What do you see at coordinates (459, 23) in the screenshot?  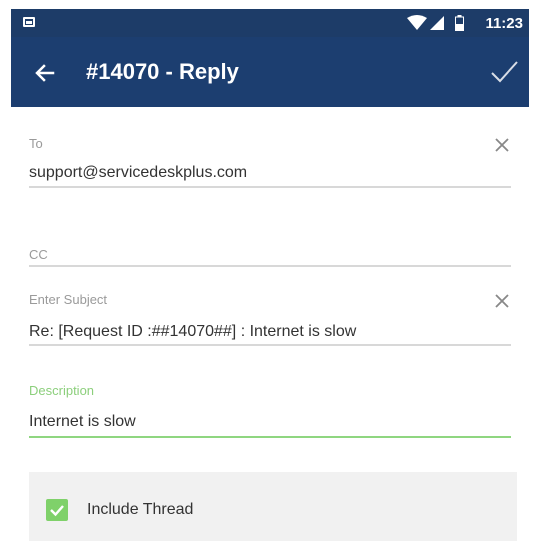 I see `battery-icon` at bounding box center [459, 23].